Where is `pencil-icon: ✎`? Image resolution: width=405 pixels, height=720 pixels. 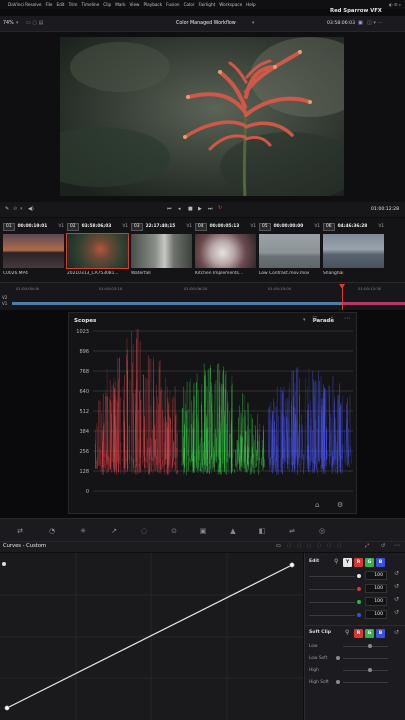 pencil-icon: ✎ is located at coordinates (7, 209).